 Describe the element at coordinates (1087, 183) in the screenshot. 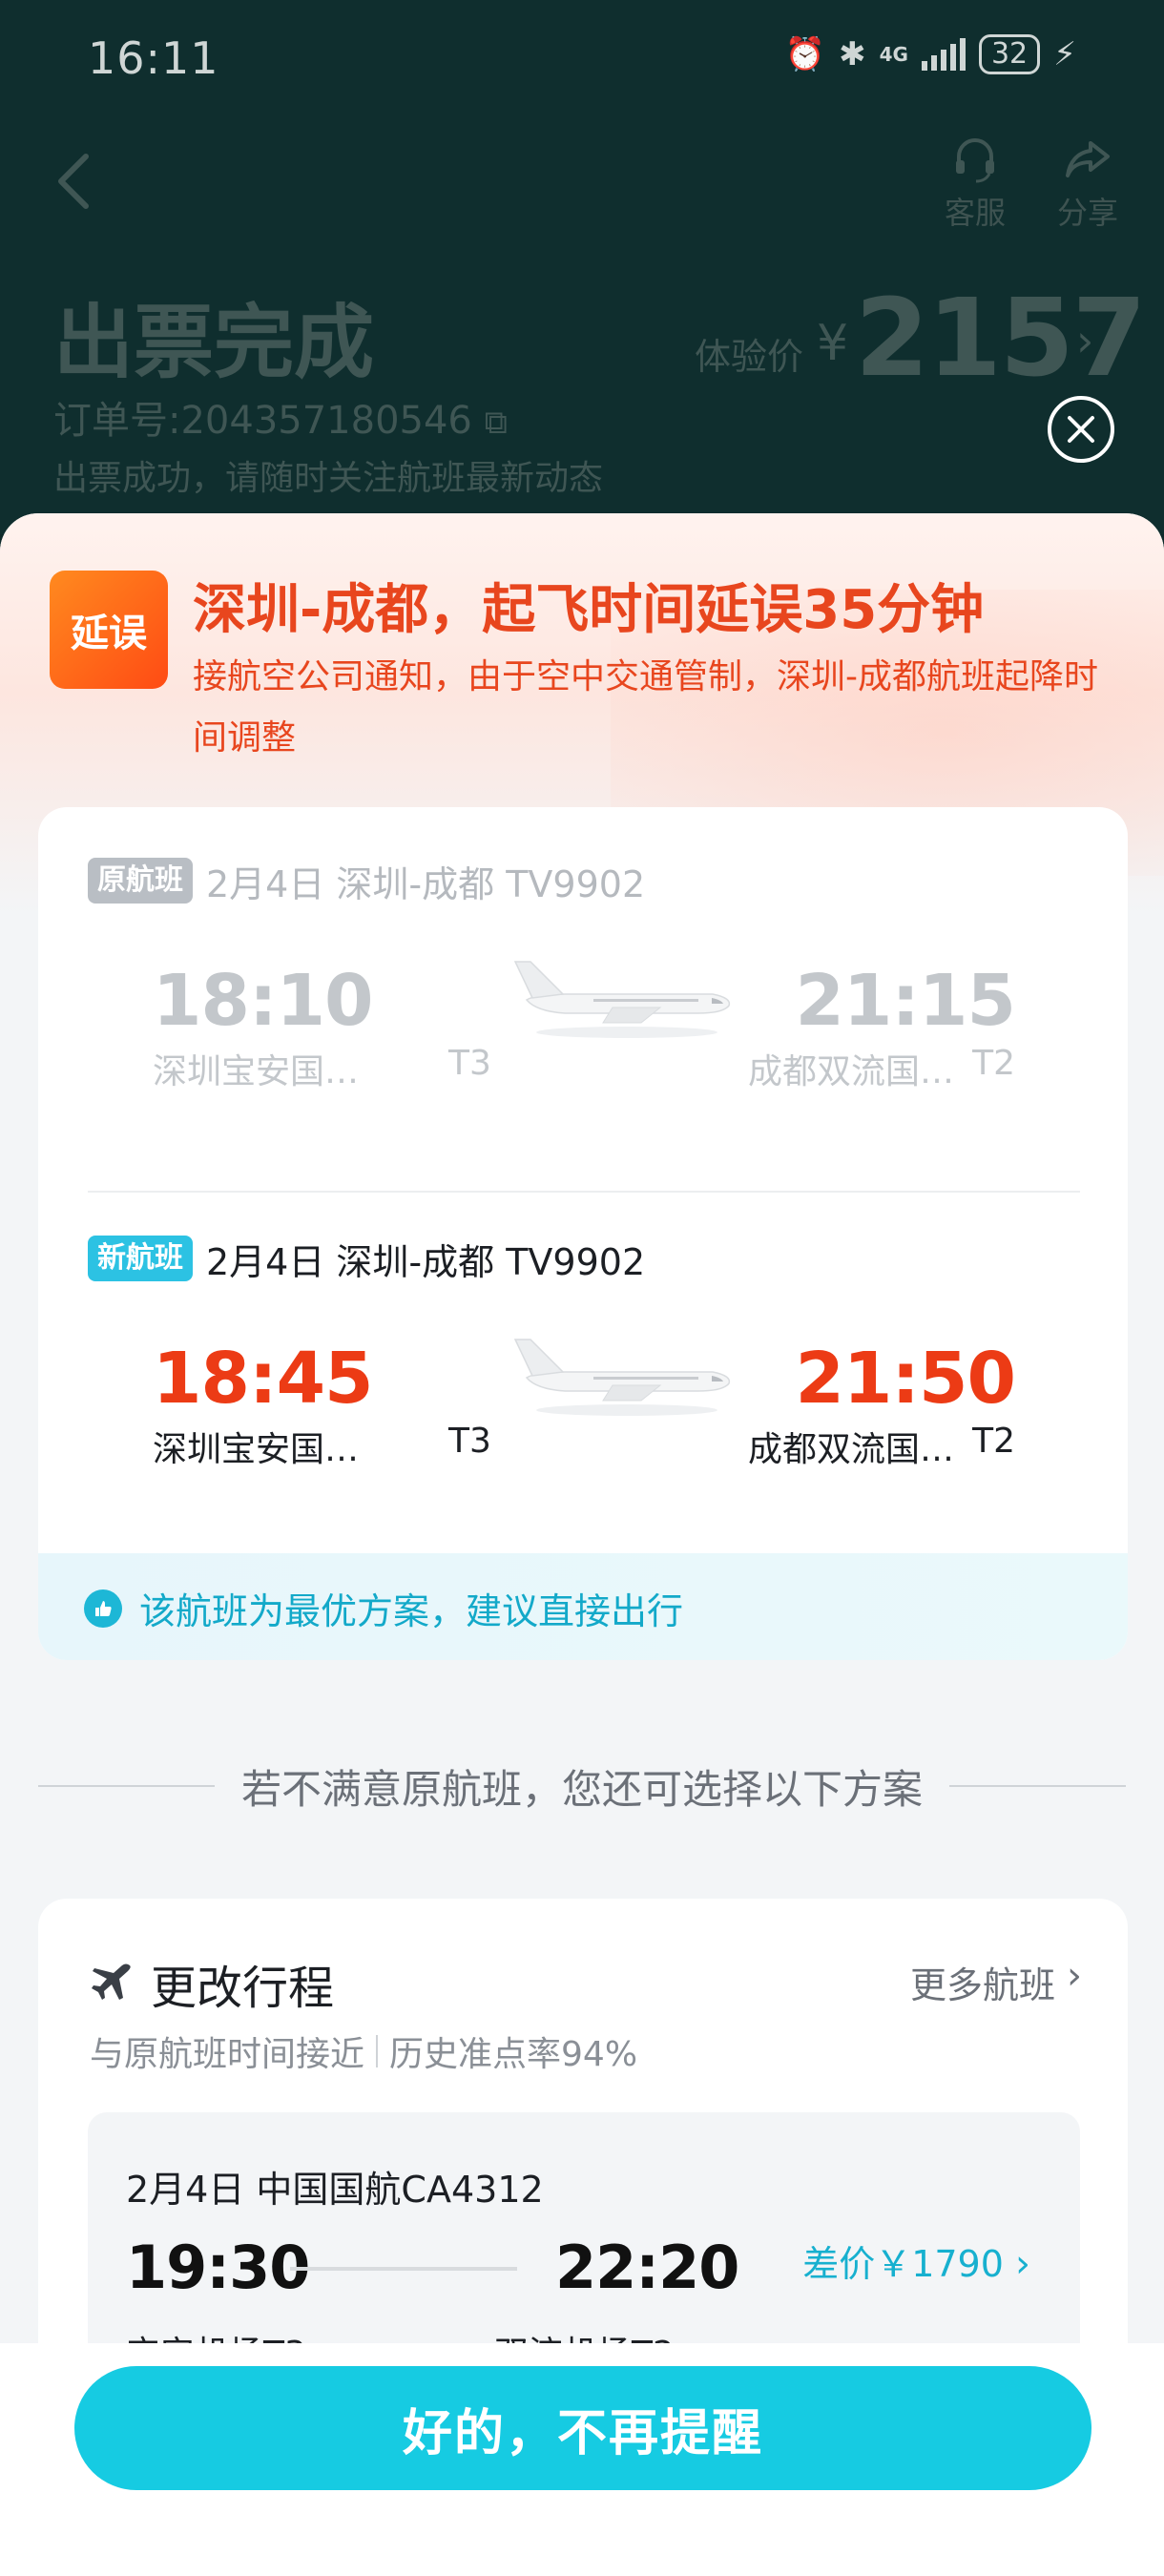

I see `share-button: 分享` at that location.